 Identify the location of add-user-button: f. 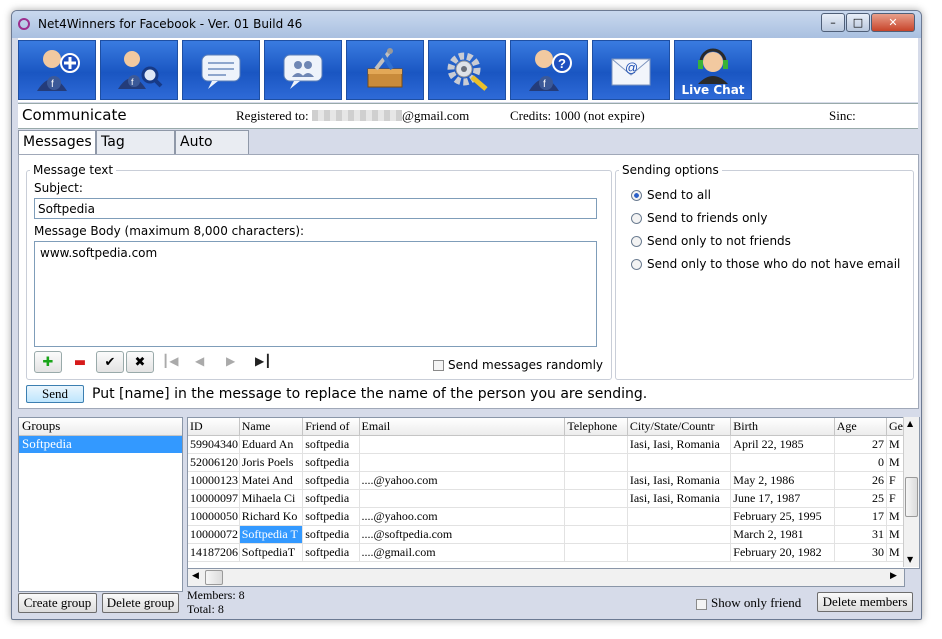
(57, 70).